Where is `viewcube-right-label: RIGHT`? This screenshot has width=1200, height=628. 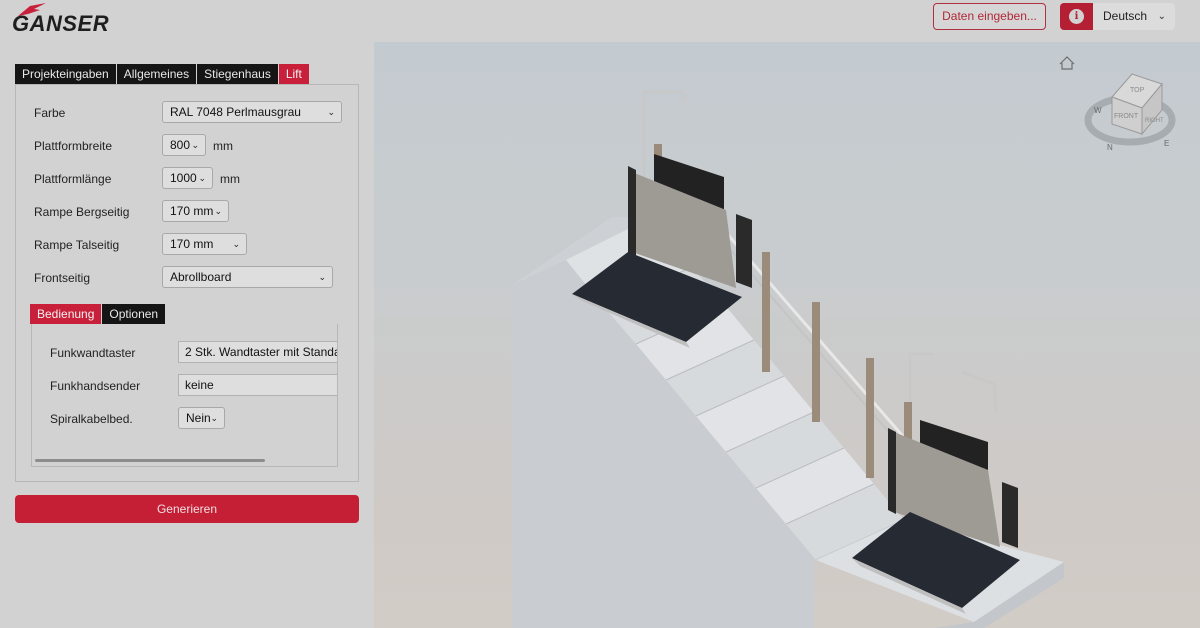 viewcube-right-label: RIGHT is located at coordinates (1154, 121).